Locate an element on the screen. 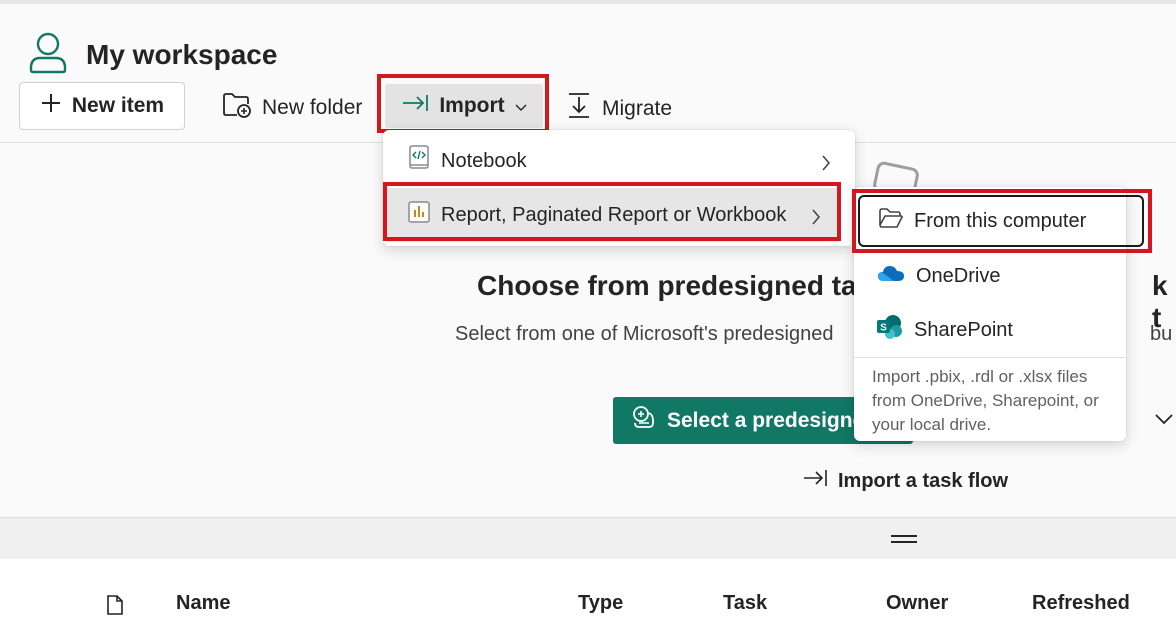 The width and height of the screenshot is (1176, 627). file-type-icon is located at coordinates (115, 608).